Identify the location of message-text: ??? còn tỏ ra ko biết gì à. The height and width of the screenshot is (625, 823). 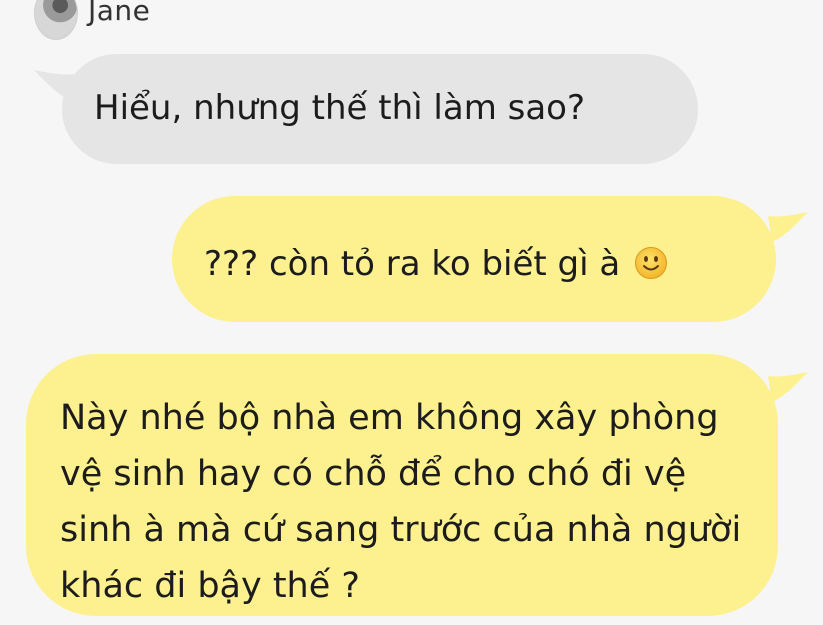
(412, 264).